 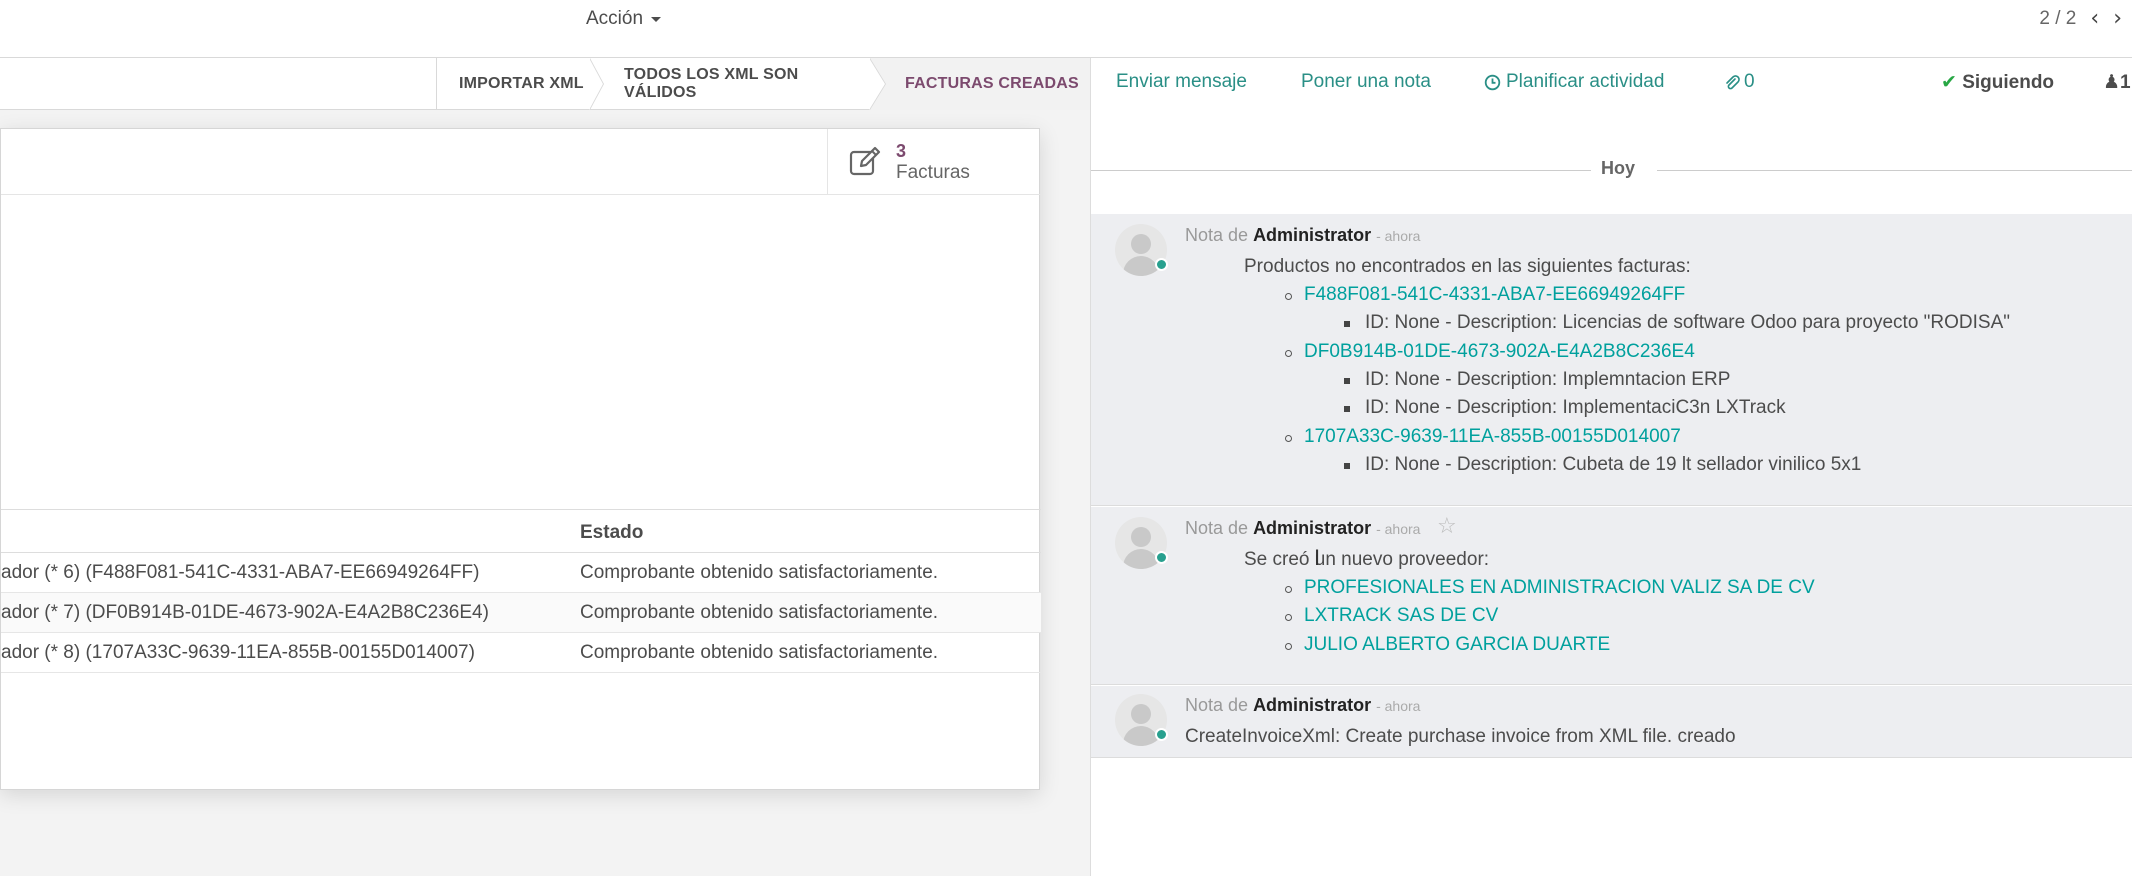 I want to click on pager-value: 2 / 2, so click(x=2057, y=19).